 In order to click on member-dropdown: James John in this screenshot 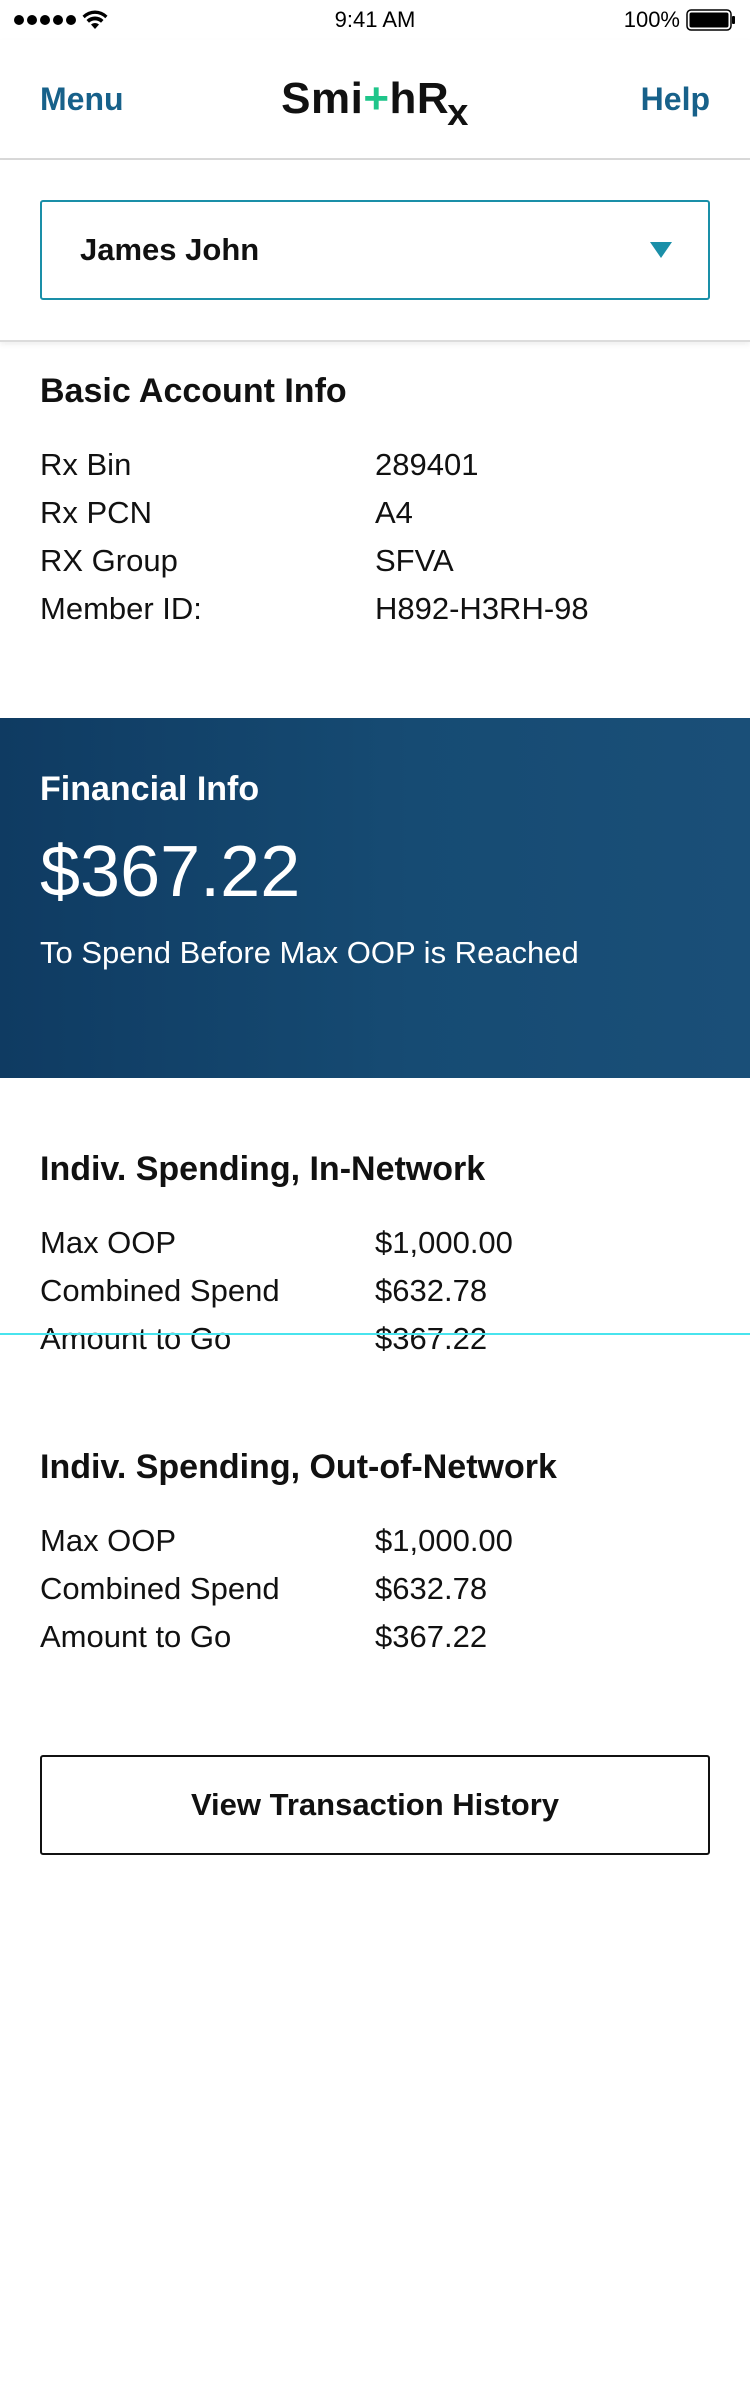, I will do `click(375, 250)`.